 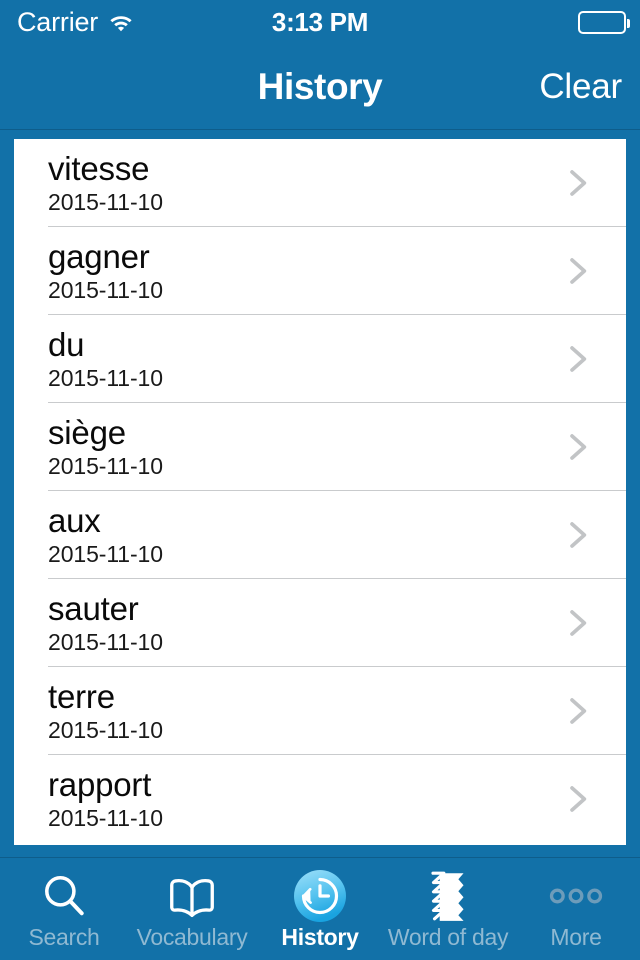 What do you see at coordinates (99, 168) in the screenshot?
I see `history-word: vitesse` at bounding box center [99, 168].